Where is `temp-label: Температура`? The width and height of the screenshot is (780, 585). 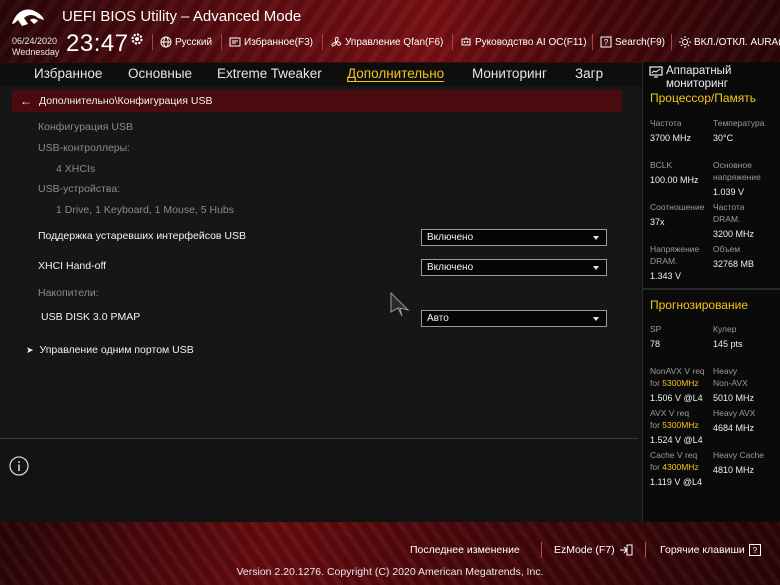 temp-label: Температура is located at coordinates (739, 123).